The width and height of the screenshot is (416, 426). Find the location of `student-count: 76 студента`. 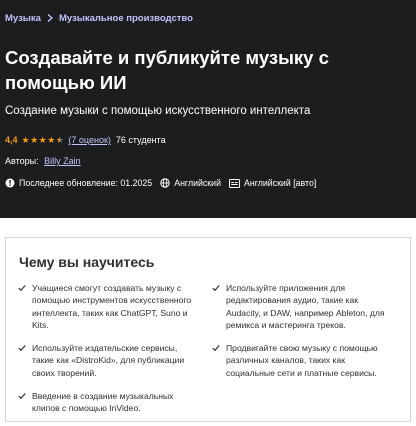

student-count: 76 студента is located at coordinates (140, 140).